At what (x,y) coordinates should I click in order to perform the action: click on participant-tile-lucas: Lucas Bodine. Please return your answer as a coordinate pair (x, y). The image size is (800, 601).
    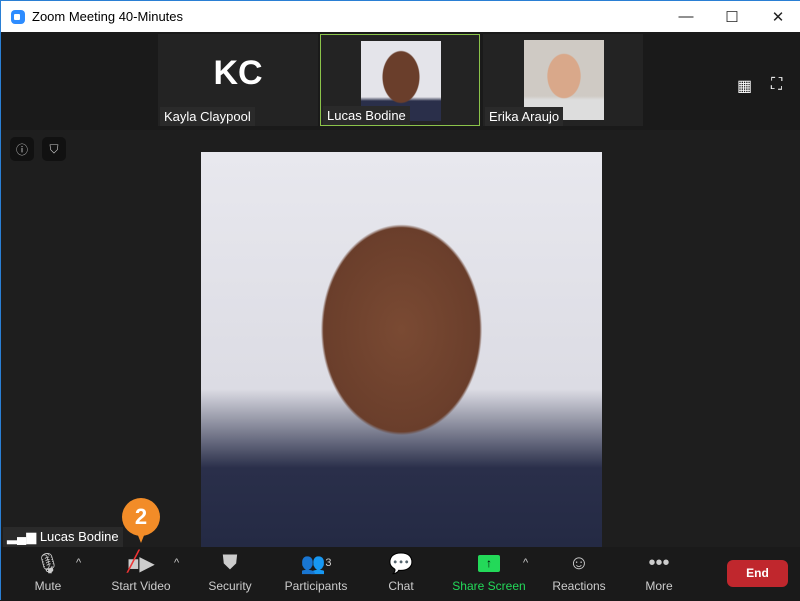
    Looking at the image, I should click on (400, 80).